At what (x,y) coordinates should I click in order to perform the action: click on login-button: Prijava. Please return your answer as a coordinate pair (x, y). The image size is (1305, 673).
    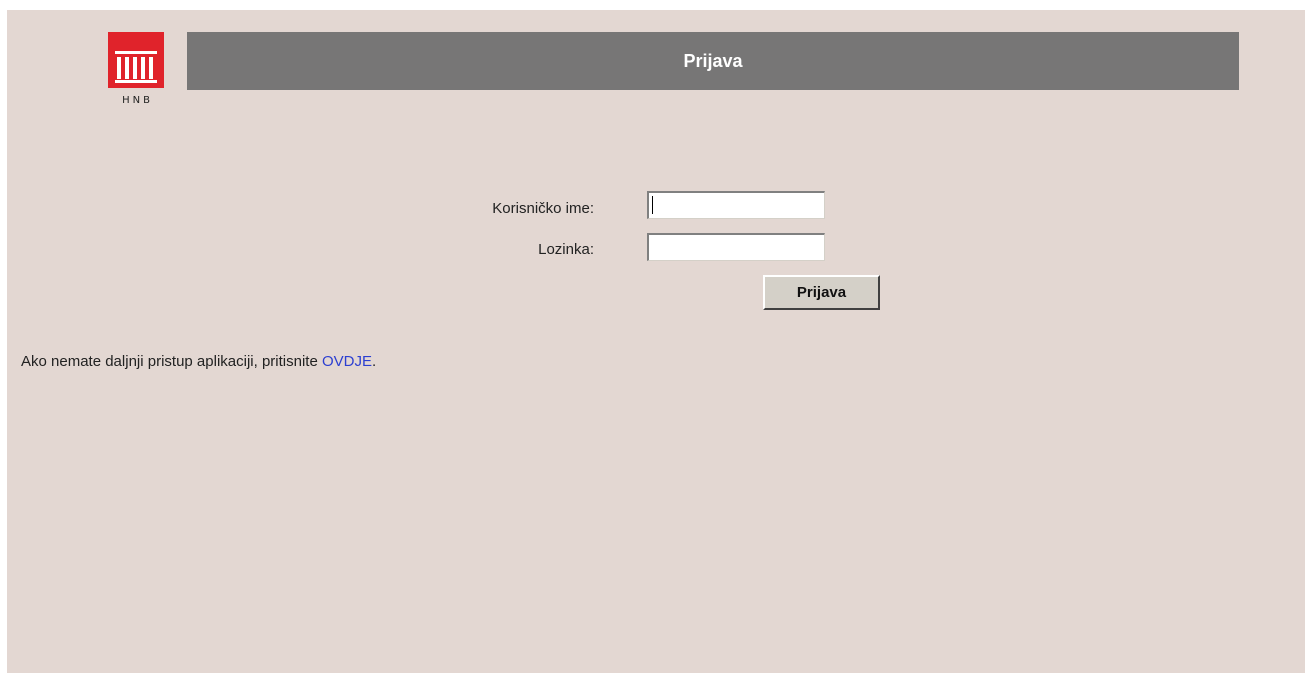
    Looking at the image, I should click on (821, 292).